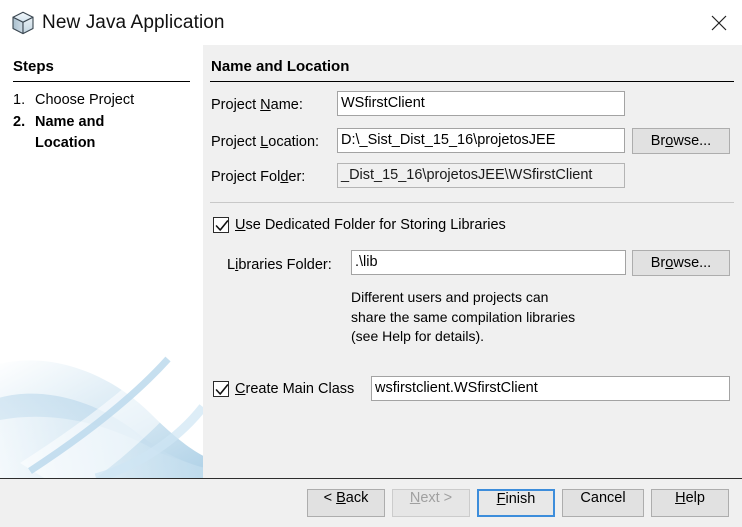  Describe the element at coordinates (101, 416) in the screenshot. I see `decorative-swoosh-graphic` at that location.